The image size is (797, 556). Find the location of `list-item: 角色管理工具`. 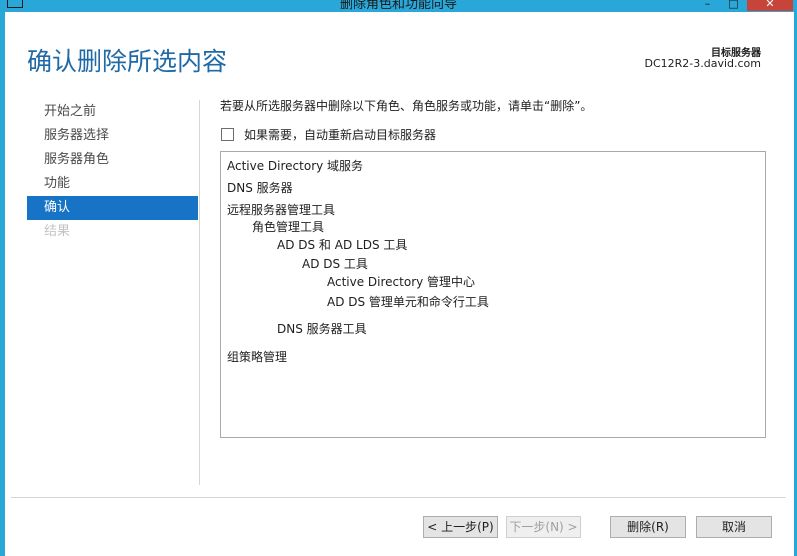

list-item: 角色管理工具 is located at coordinates (288, 227).